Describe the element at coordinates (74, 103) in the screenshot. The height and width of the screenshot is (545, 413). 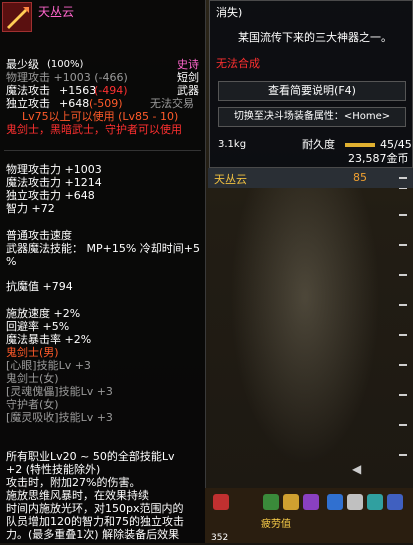
I see `indep-atk-value: +648` at that location.